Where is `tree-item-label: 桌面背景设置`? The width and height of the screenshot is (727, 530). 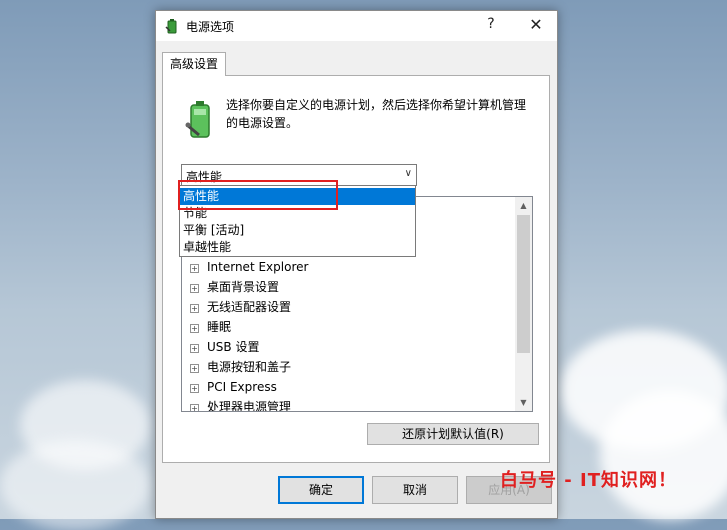 tree-item-label: 桌面背景设置 is located at coordinates (243, 287).